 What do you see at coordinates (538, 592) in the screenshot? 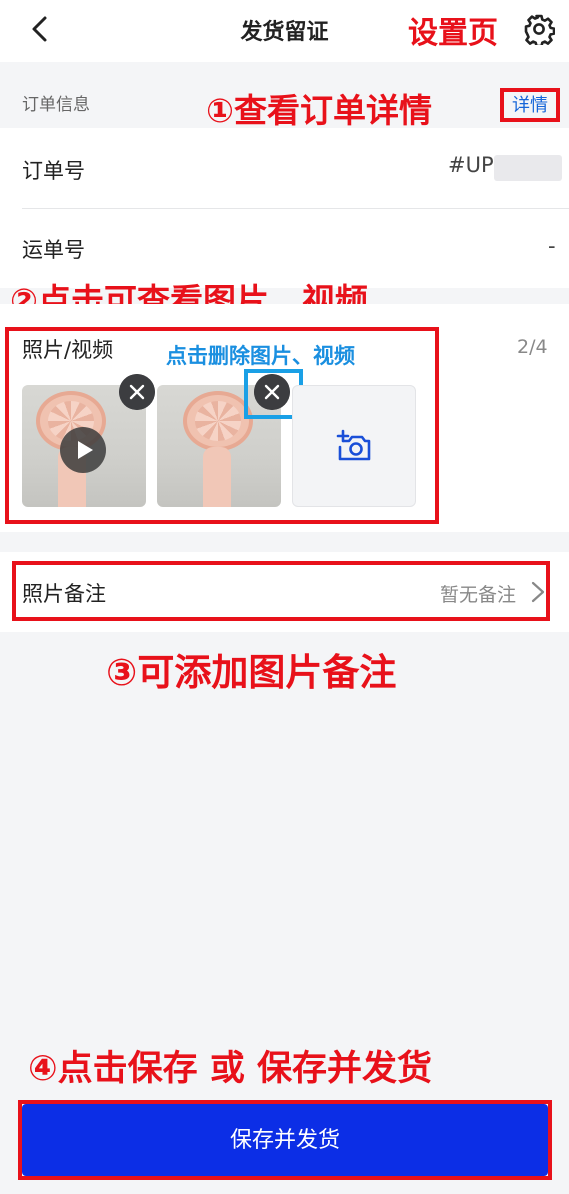
I see `chevron-right-icon` at bounding box center [538, 592].